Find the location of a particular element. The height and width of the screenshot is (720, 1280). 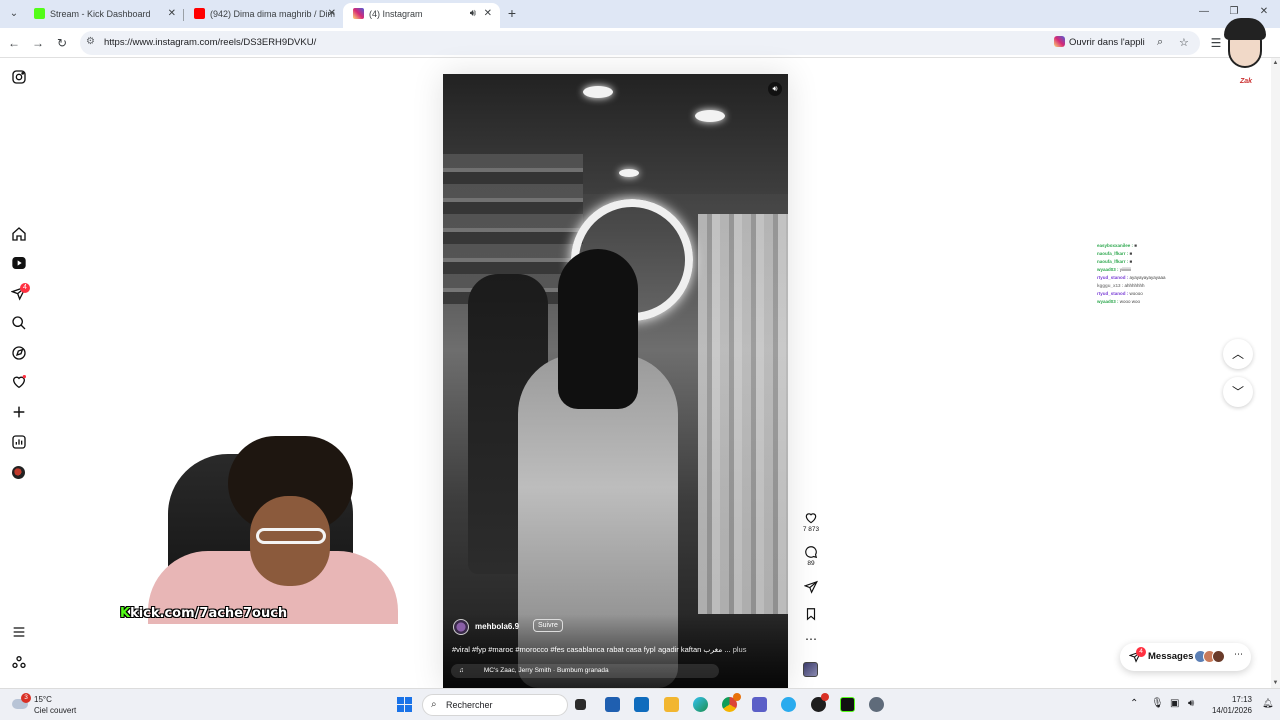

new-tab-button: + is located at coordinates (512, 13).